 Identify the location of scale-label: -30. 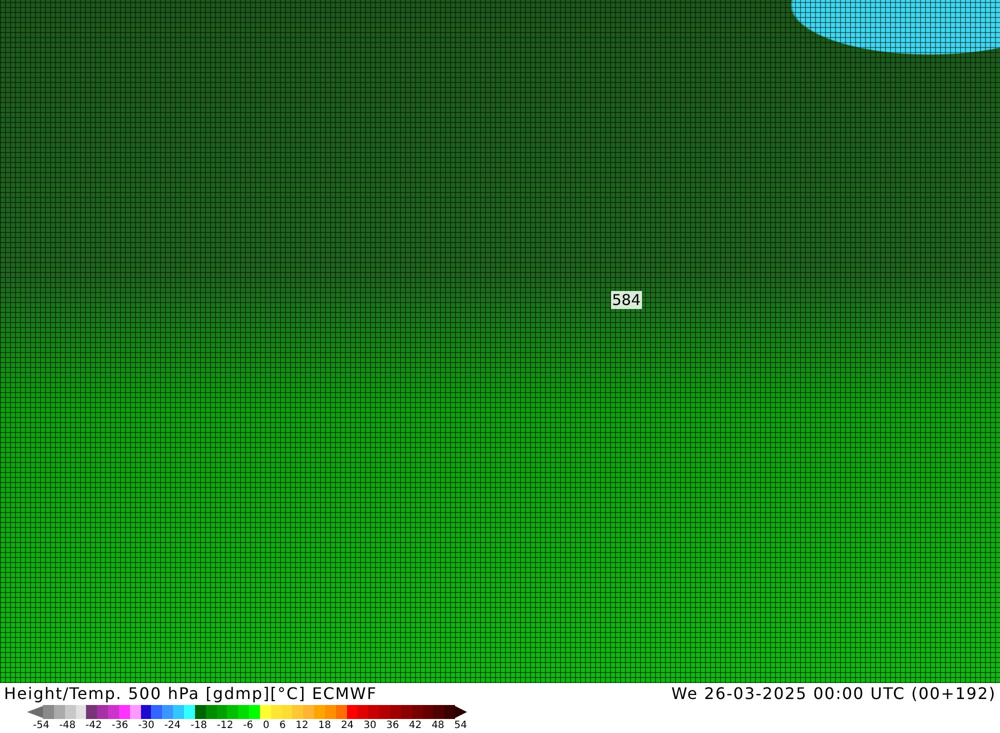
(146, 725).